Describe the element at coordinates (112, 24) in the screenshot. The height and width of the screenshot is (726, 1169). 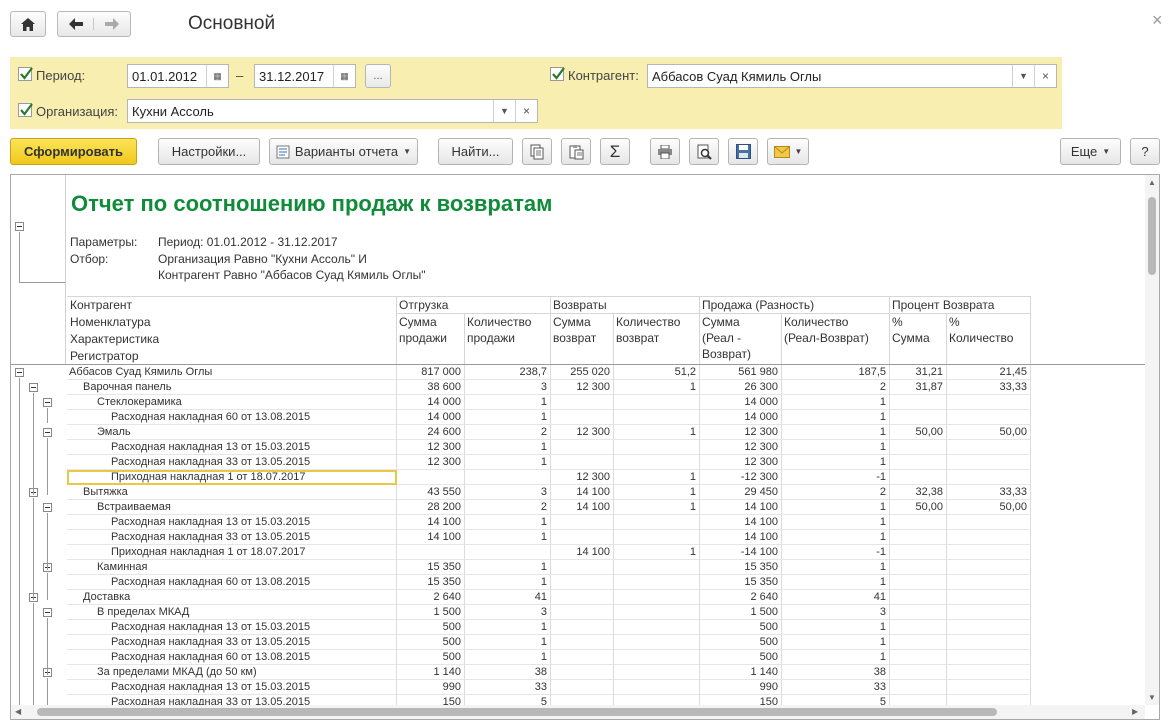
I see `forward-button` at that location.